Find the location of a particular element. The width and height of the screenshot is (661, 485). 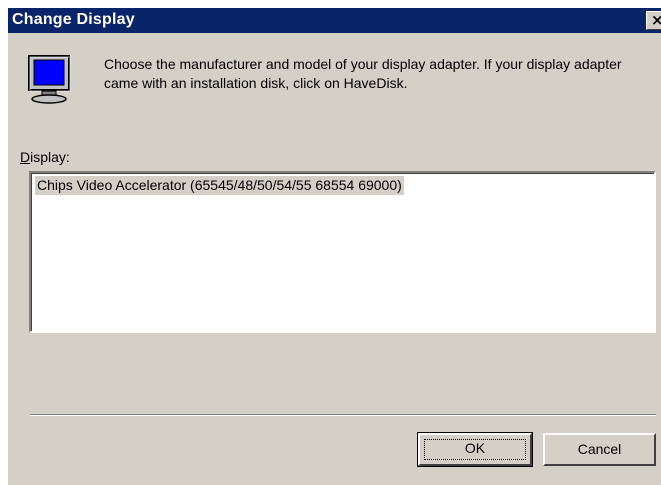

display-label-text: isplay: is located at coordinates (50, 157).